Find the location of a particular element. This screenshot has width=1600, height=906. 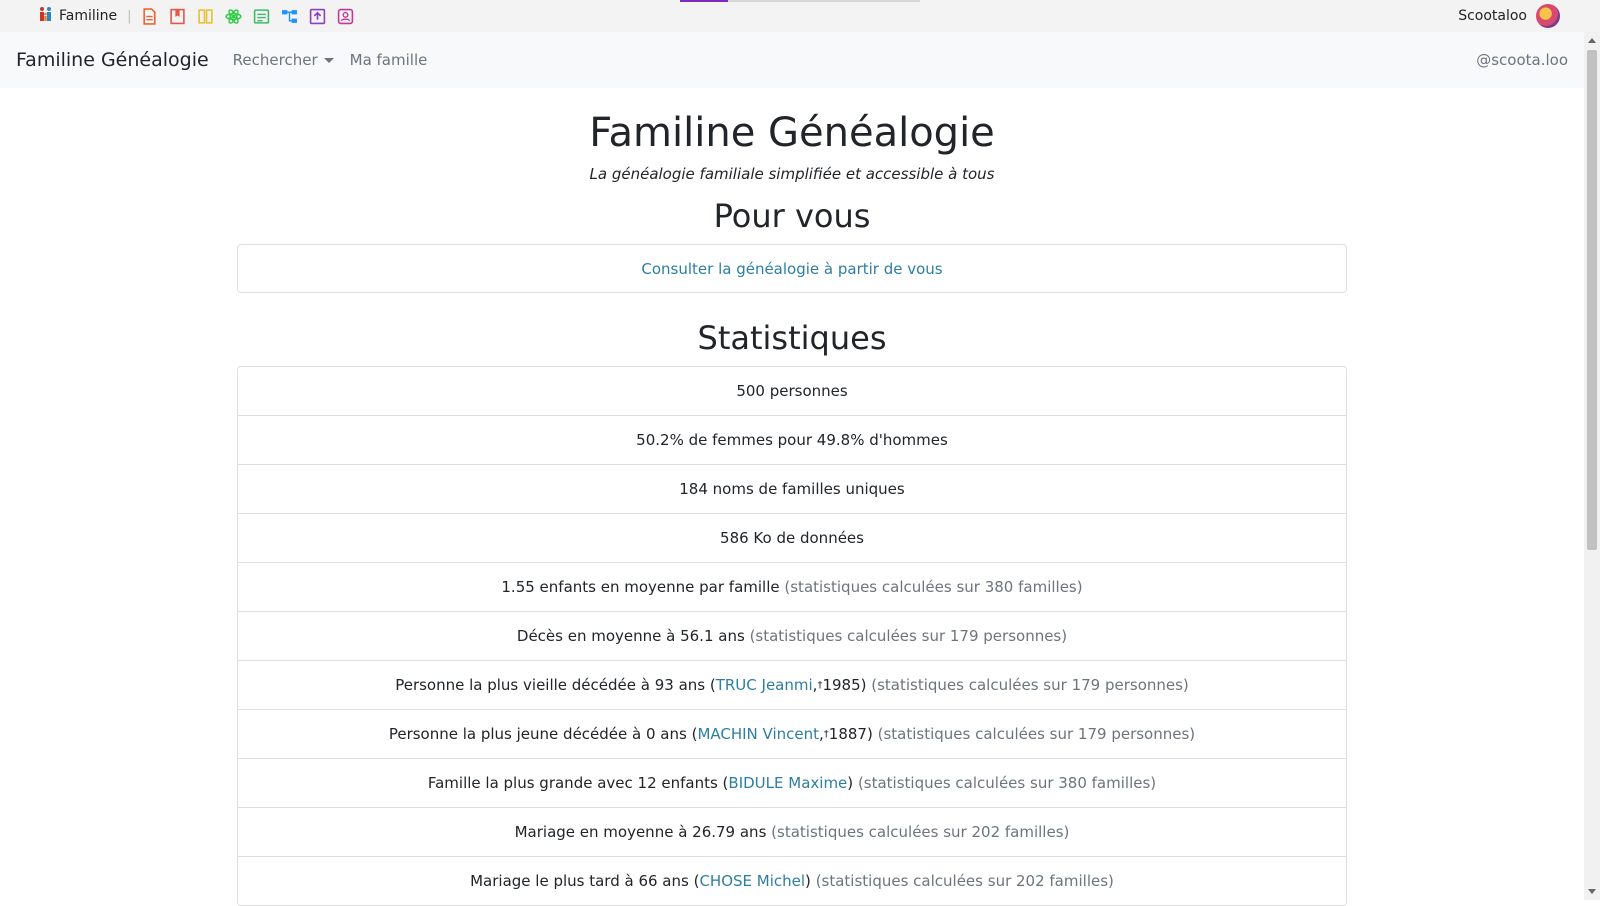

avatar is located at coordinates (1548, 16).